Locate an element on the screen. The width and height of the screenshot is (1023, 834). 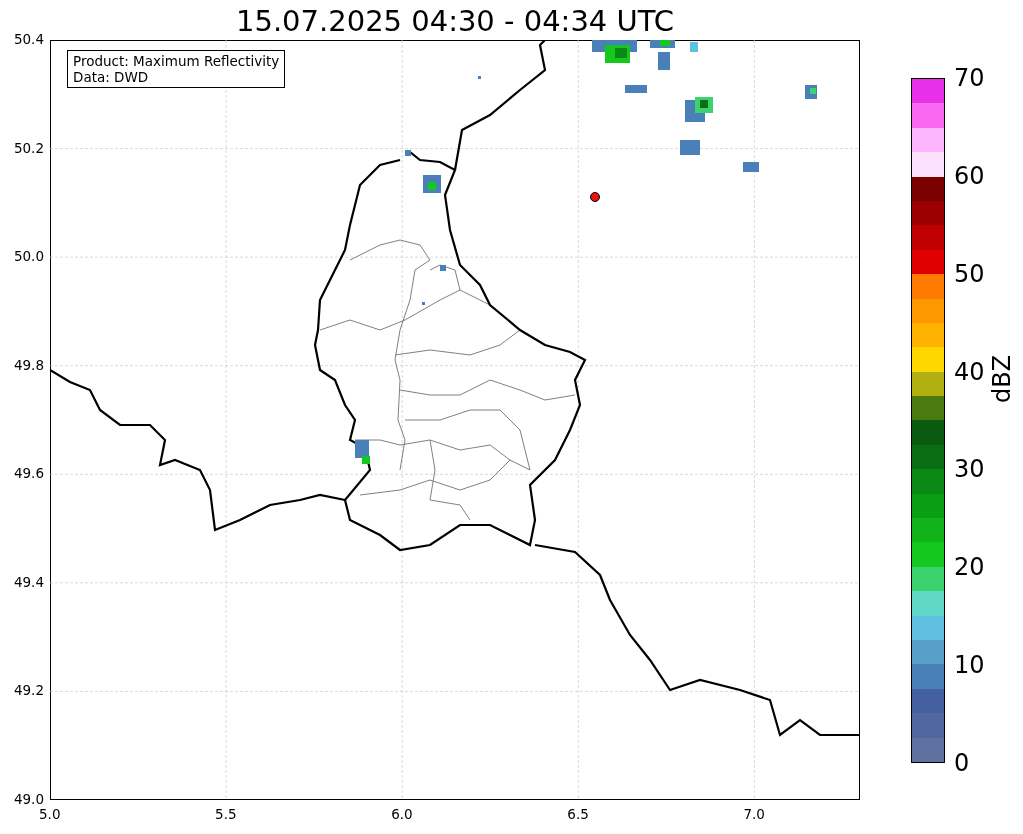
y-tick-label: 49.0 is located at coordinates (28, 799).